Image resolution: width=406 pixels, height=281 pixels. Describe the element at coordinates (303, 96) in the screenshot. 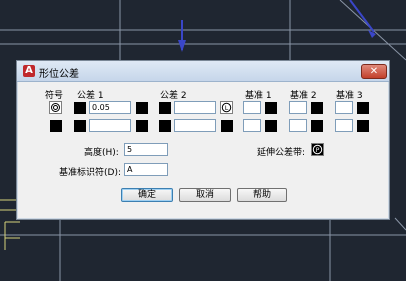

I see `datum2-header: 基准 2` at that location.